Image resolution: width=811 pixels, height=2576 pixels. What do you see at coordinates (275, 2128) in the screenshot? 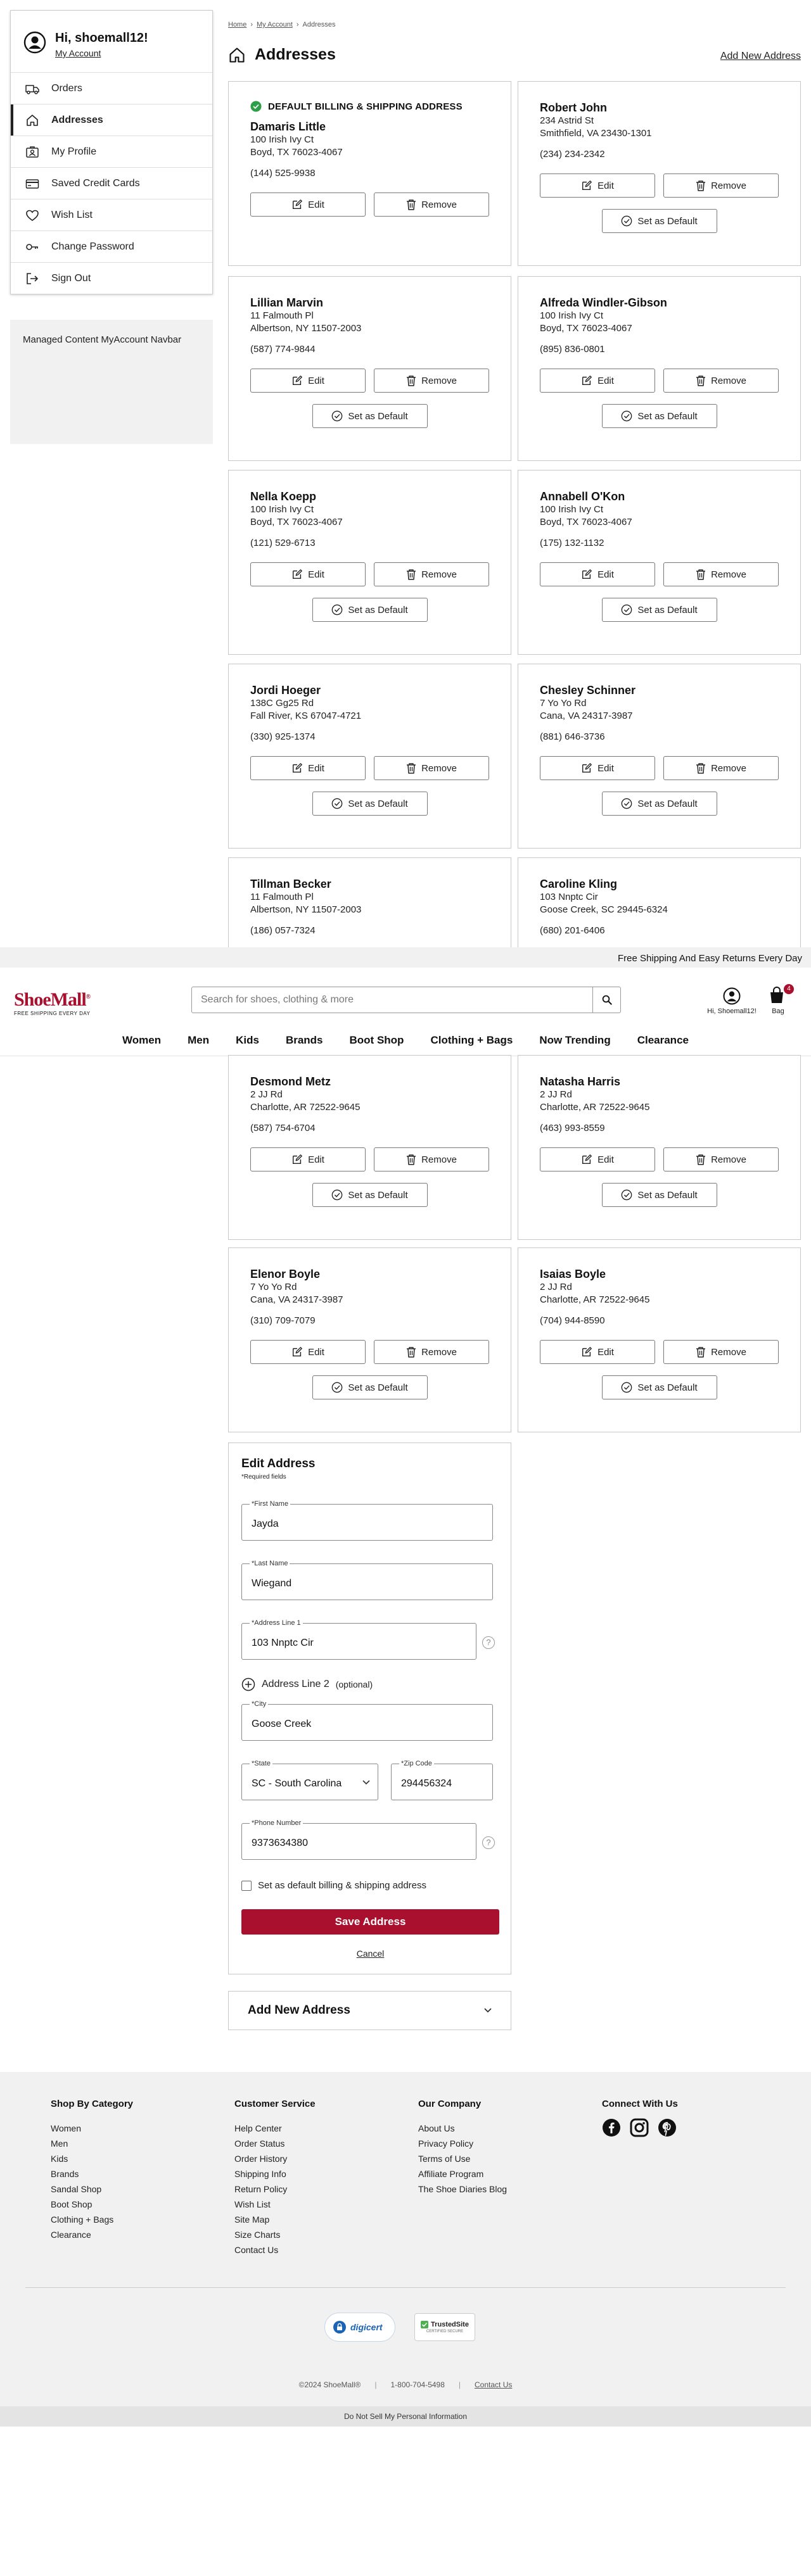
I see `footer-link: Help Center` at bounding box center [275, 2128].